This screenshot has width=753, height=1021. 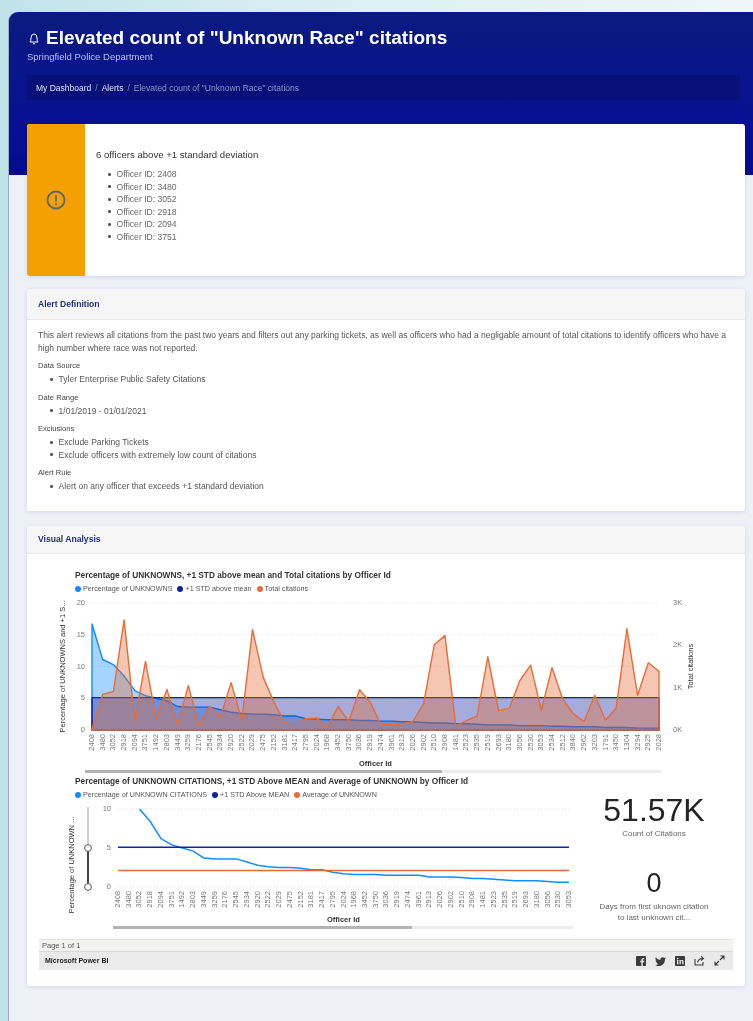 I want to click on officer-id: Officer ID: 3052, so click(x=146, y=199).